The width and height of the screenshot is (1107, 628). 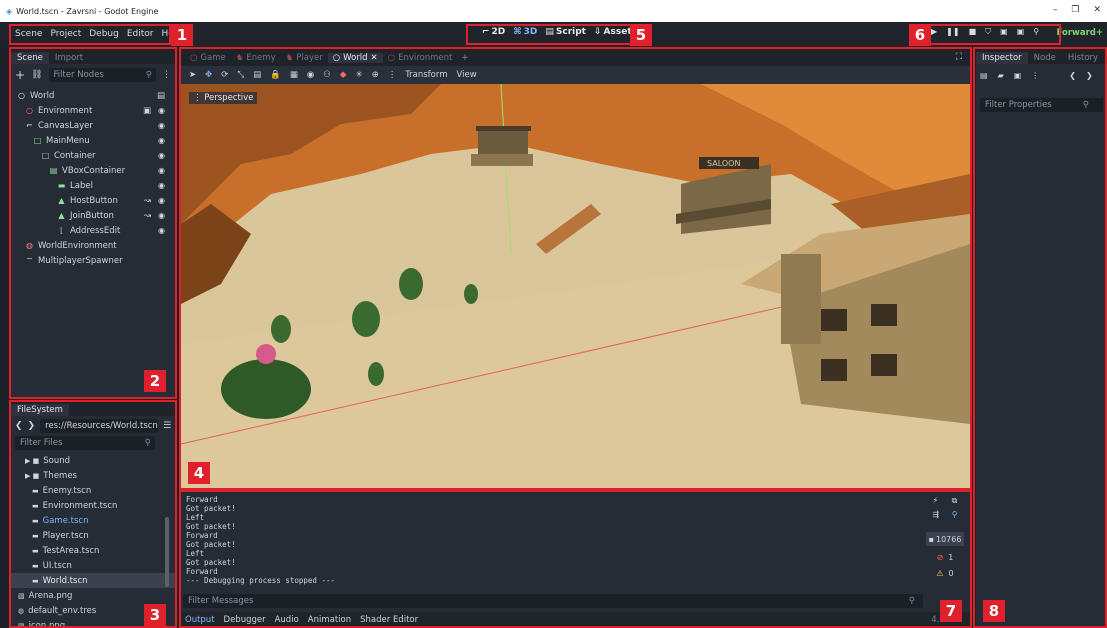 I want to click on local-space-icon: ◉, so click(x=310, y=75).